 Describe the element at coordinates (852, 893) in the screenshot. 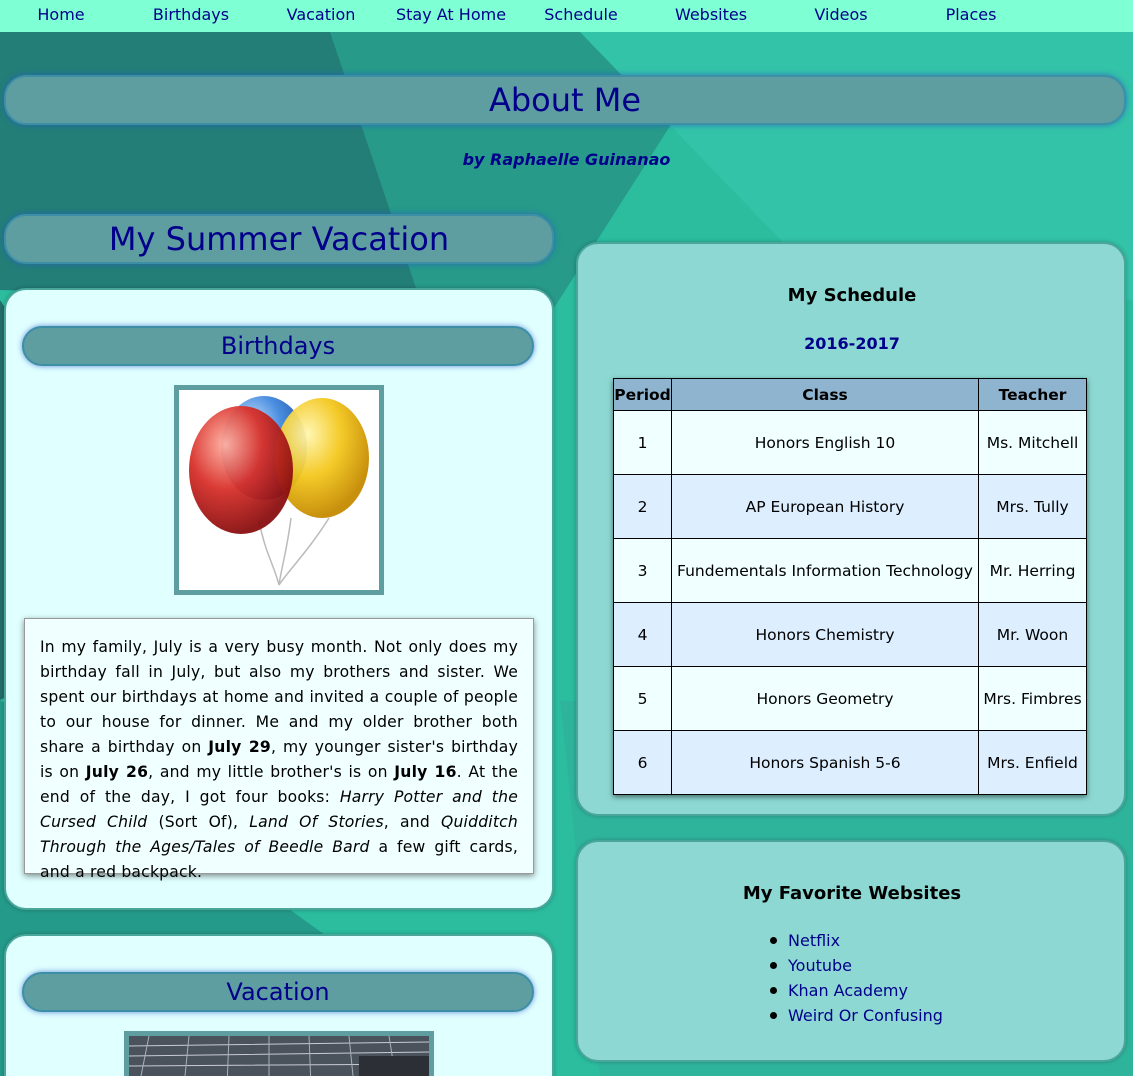

I see `websites-title: My Favorite Websites` at that location.